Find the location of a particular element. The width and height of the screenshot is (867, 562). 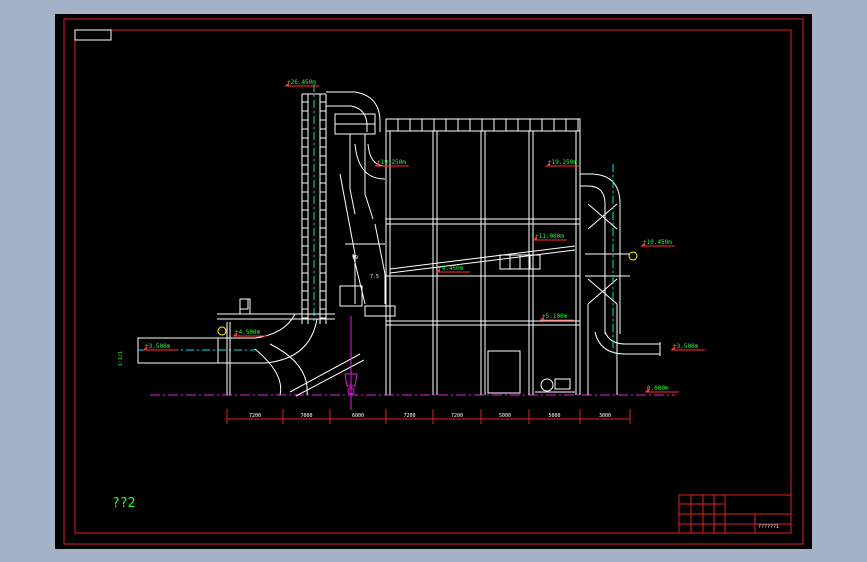

elev-mid-upper: +11.000m is located at coordinates (549, 236).